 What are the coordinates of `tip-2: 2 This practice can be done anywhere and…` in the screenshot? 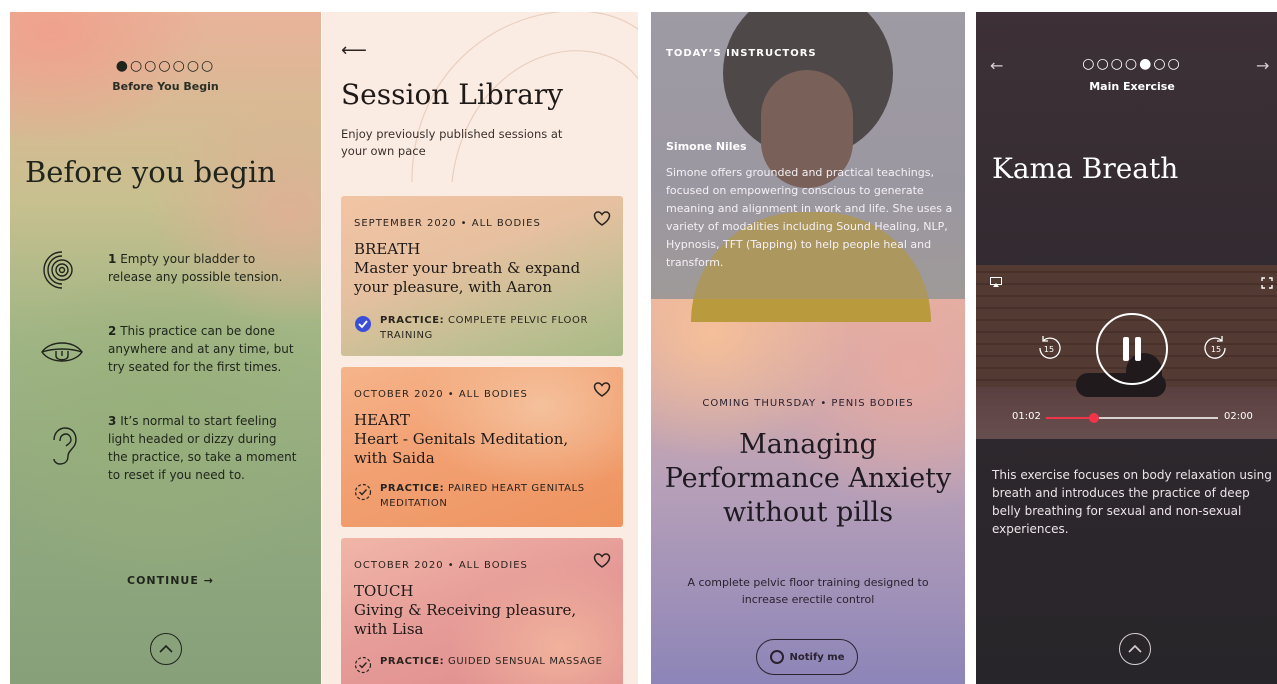 It's located at (201, 349).